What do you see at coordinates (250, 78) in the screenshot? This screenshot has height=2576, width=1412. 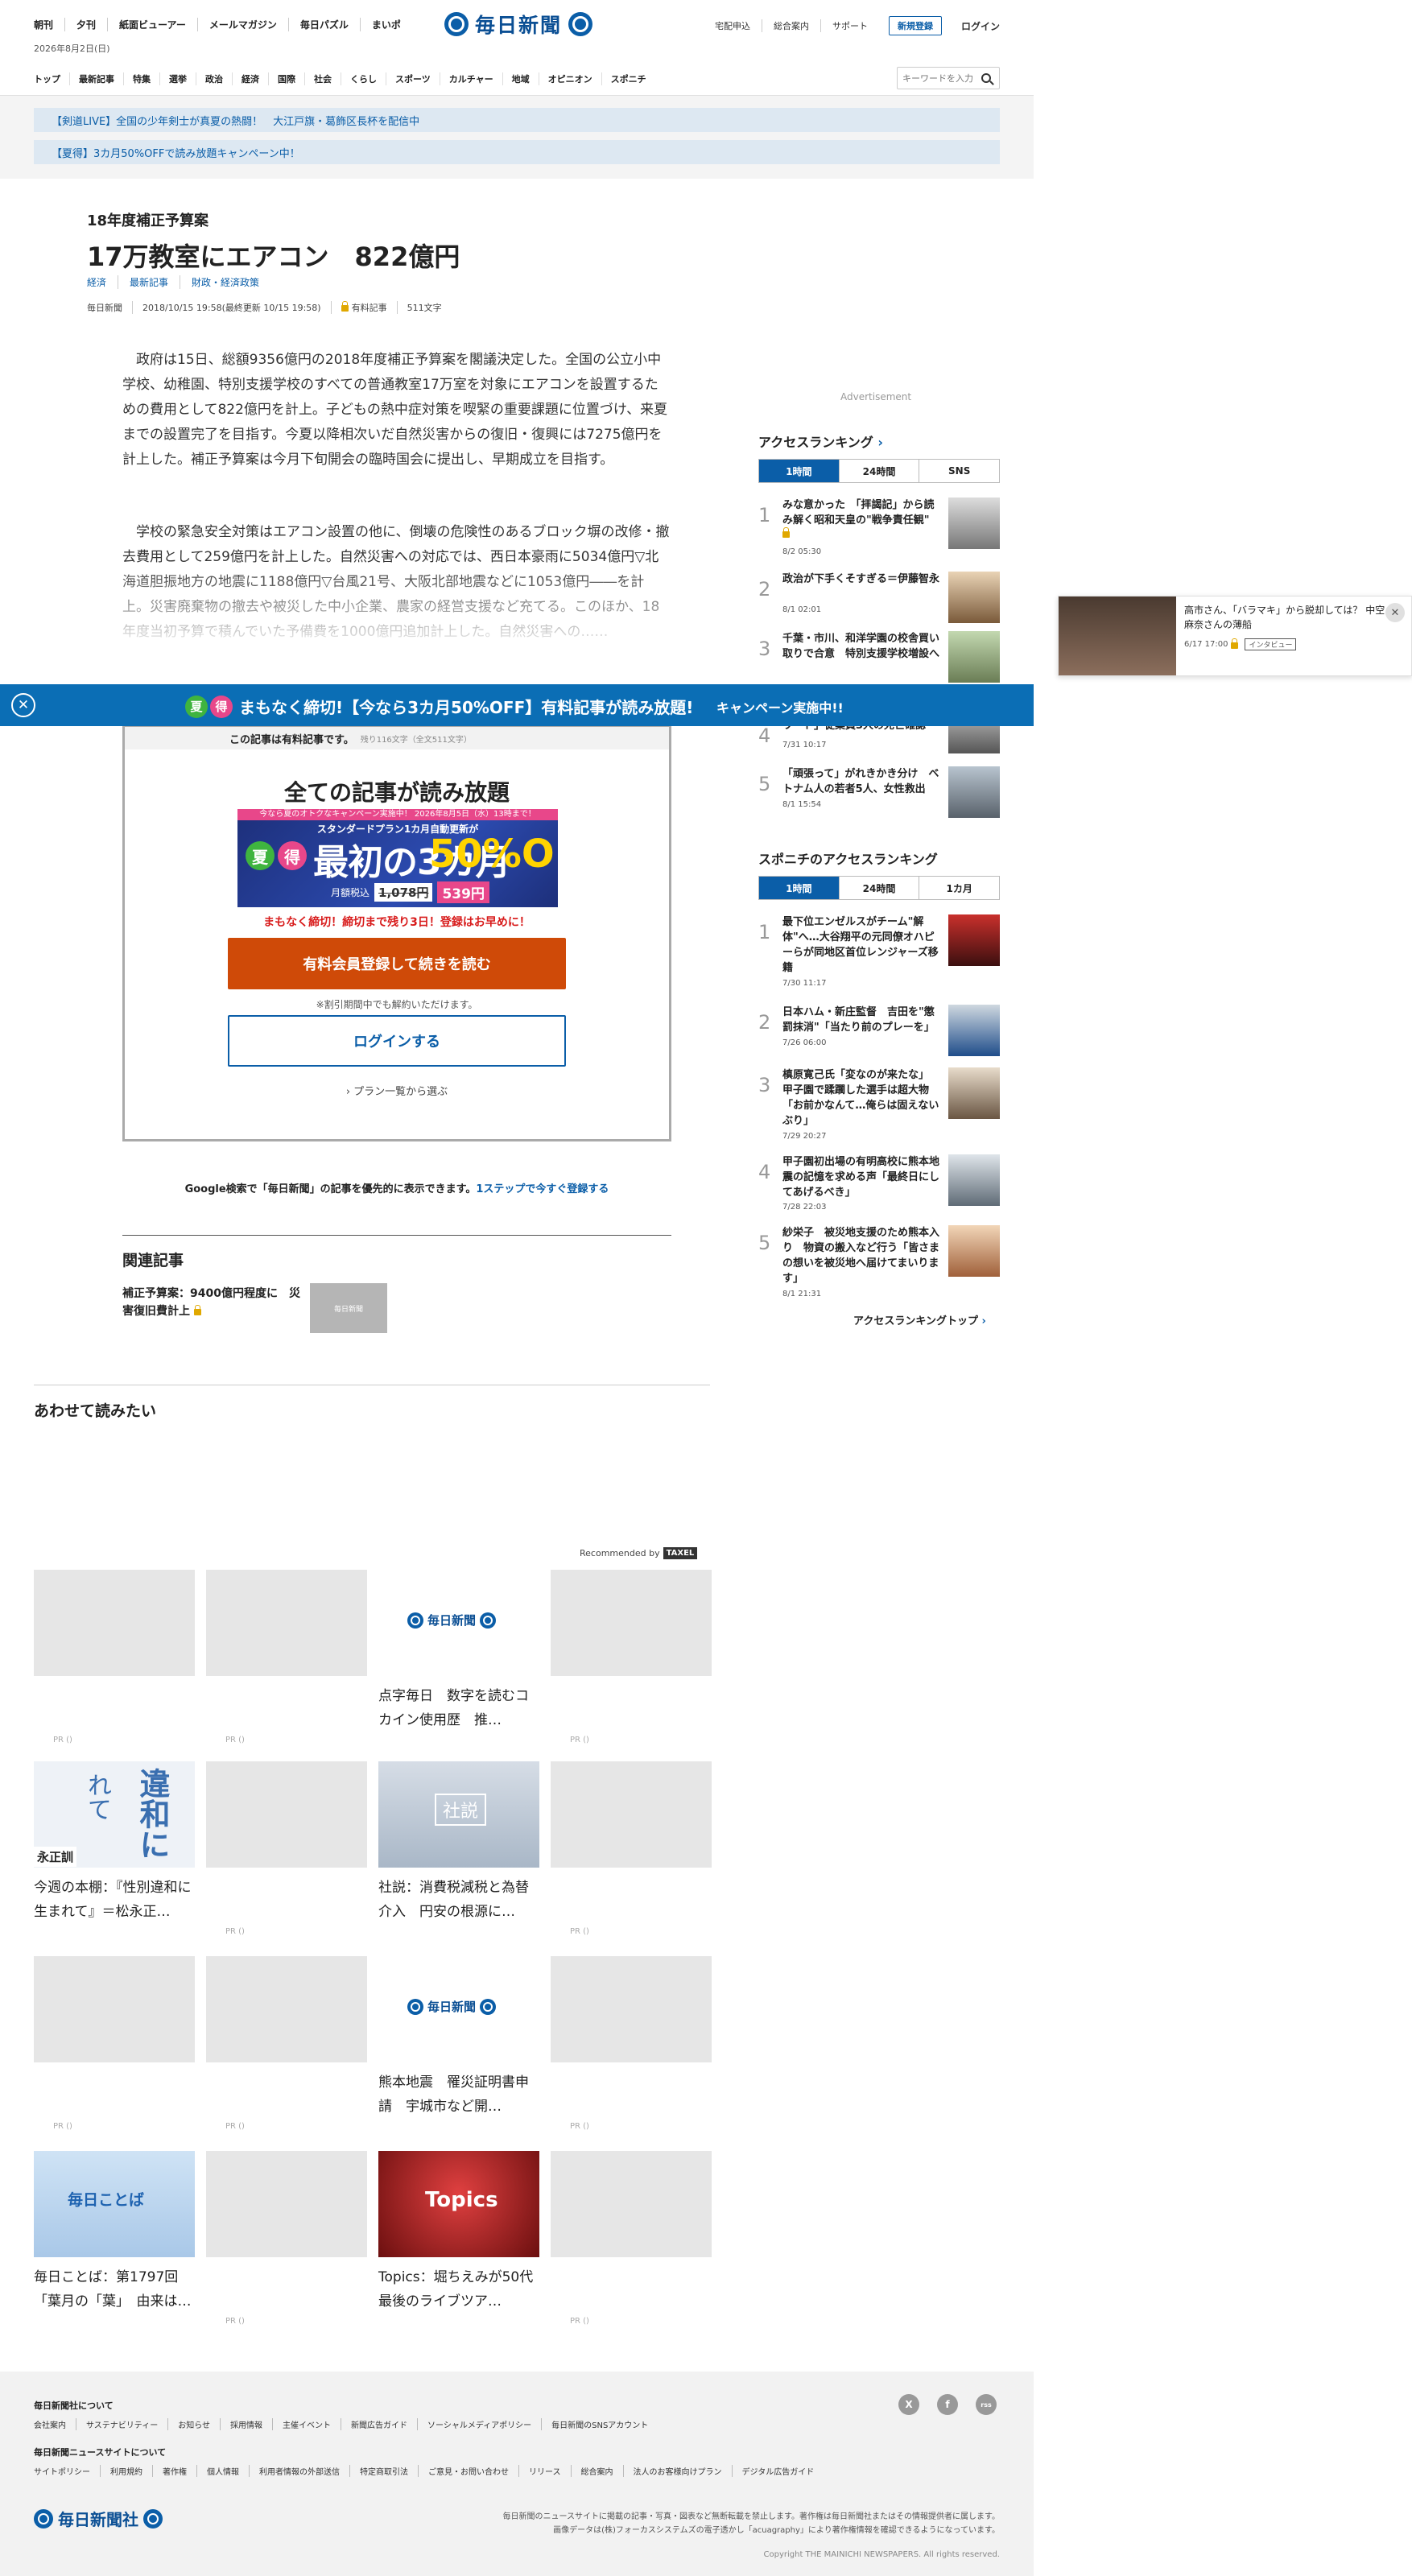 I see `category-item: 経済` at bounding box center [250, 78].